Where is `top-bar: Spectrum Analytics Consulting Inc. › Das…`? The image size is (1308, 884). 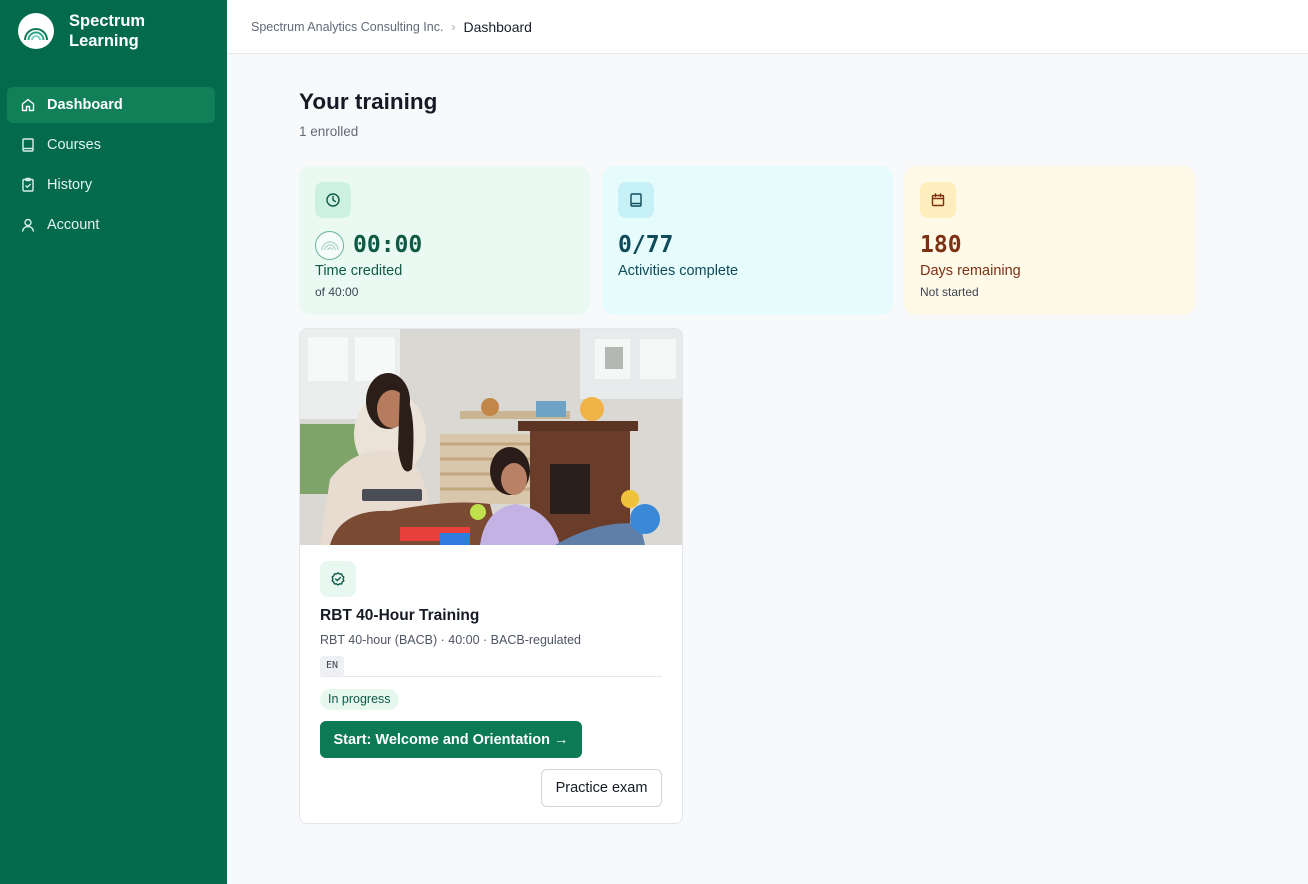 top-bar: Spectrum Analytics Consulting Inc. › Das… is located at coordinates (767, 27).